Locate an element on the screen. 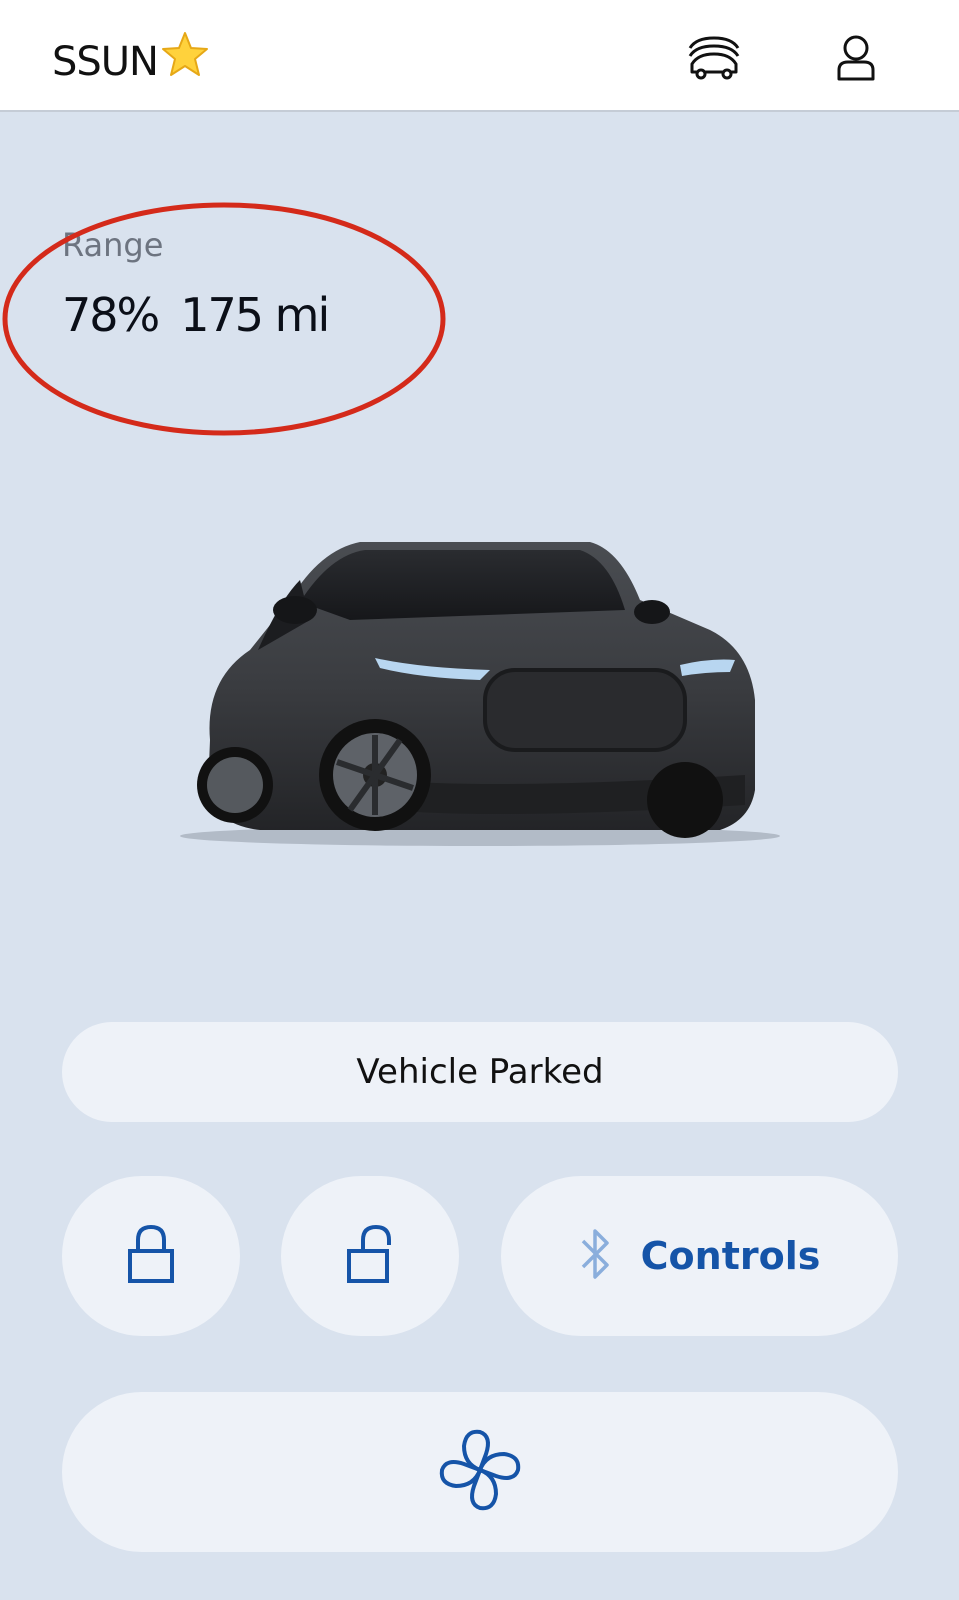  climate-button is located at coordinates (480, 1472).